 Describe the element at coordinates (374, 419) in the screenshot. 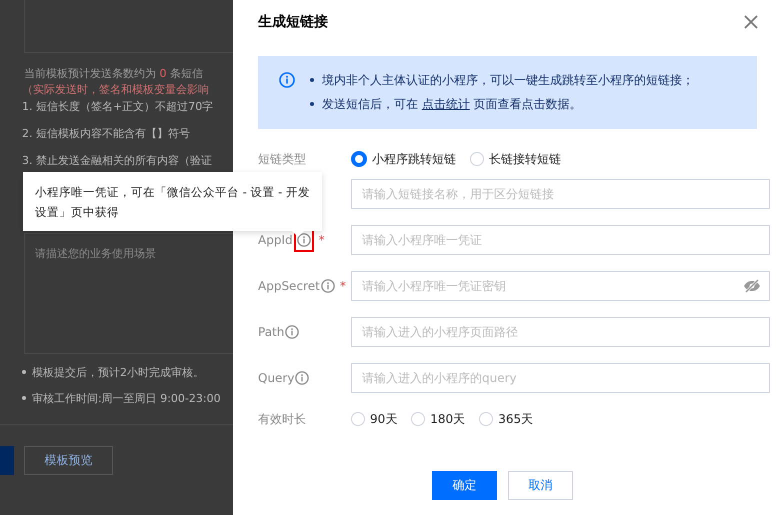

I see `radio-option: 90天` at that location.